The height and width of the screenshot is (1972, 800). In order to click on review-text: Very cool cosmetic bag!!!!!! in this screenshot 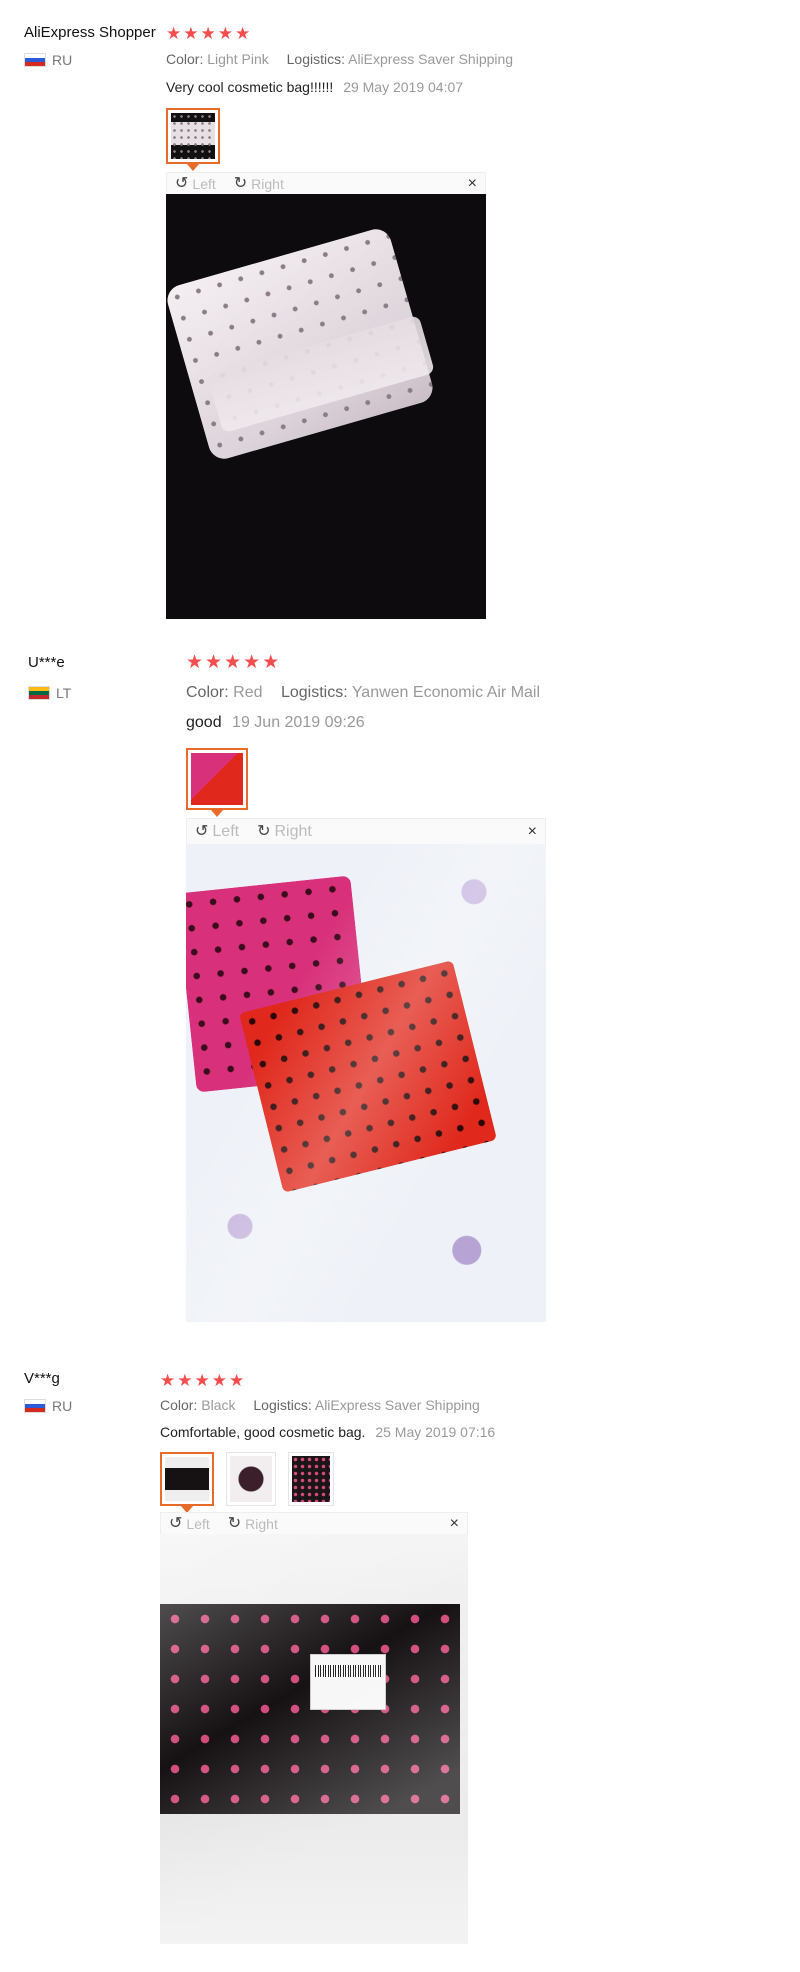, I will do `click(250, 87)`.